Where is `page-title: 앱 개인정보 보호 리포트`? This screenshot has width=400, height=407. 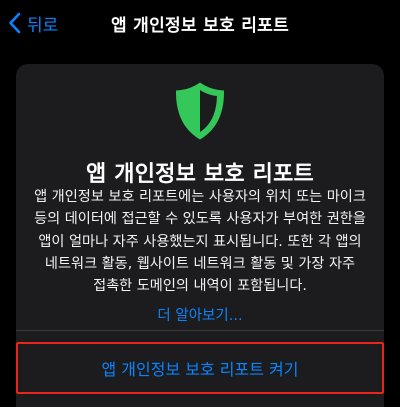
page-title: 앱 개인정보 보호 리포트 is located at coordinates (200, 26).